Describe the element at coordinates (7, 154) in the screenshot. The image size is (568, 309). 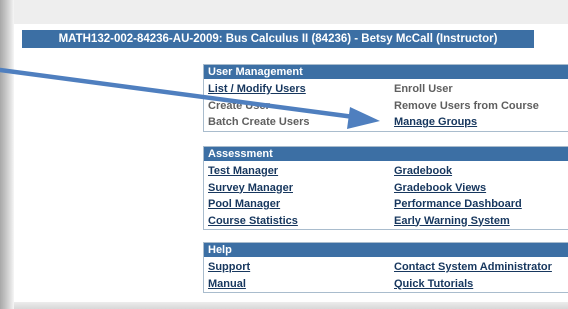
I see `page-left-shadow` at that location.